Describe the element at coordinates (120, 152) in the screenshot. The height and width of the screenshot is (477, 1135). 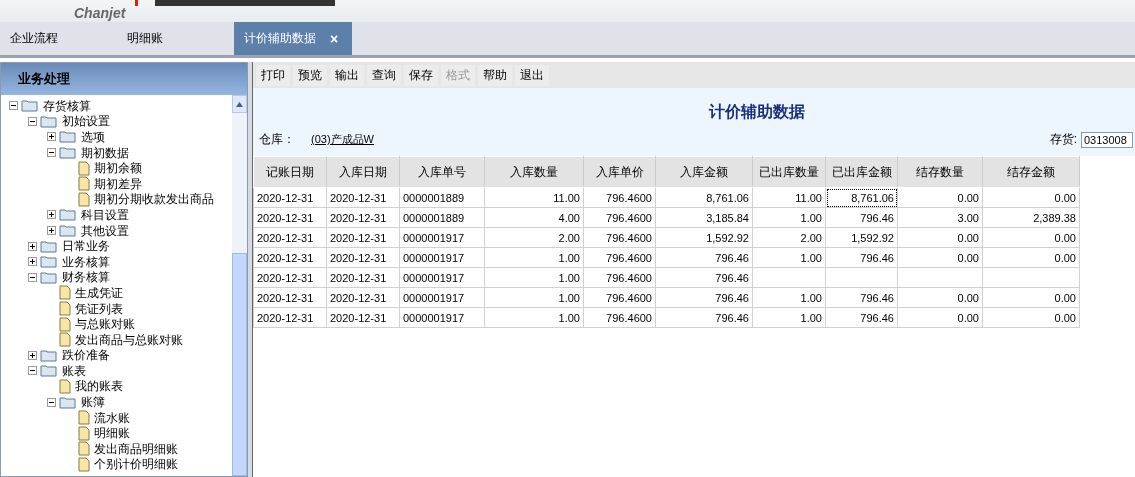
I see `tree-item: 期初数据` at that location.